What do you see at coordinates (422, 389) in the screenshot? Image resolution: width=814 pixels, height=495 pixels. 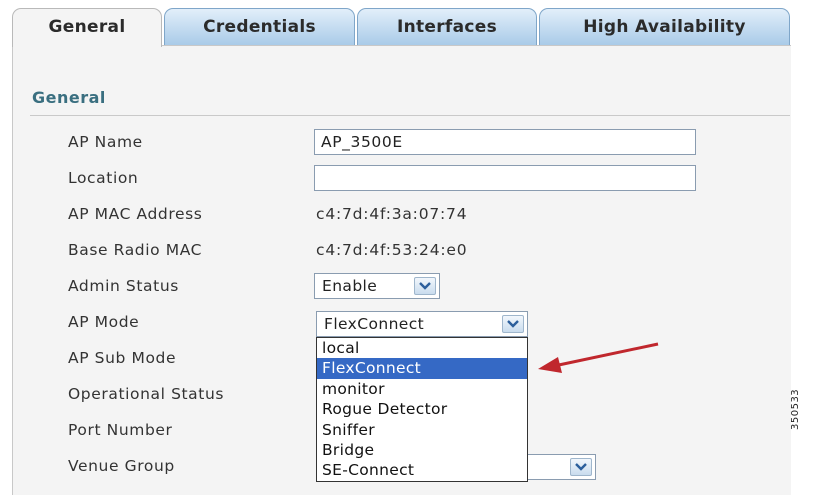 I see `option-monitor: monitor` at bounding box center [422, 389].